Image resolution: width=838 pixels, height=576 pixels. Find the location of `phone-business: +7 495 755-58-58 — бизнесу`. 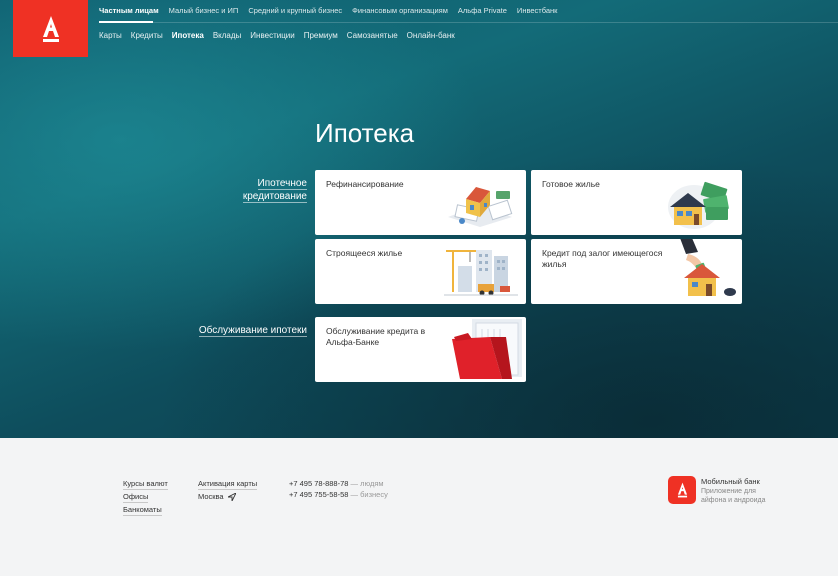

phone-business: +7 495 755-58-58 — бизнесу is located at coordinates (338, 494).